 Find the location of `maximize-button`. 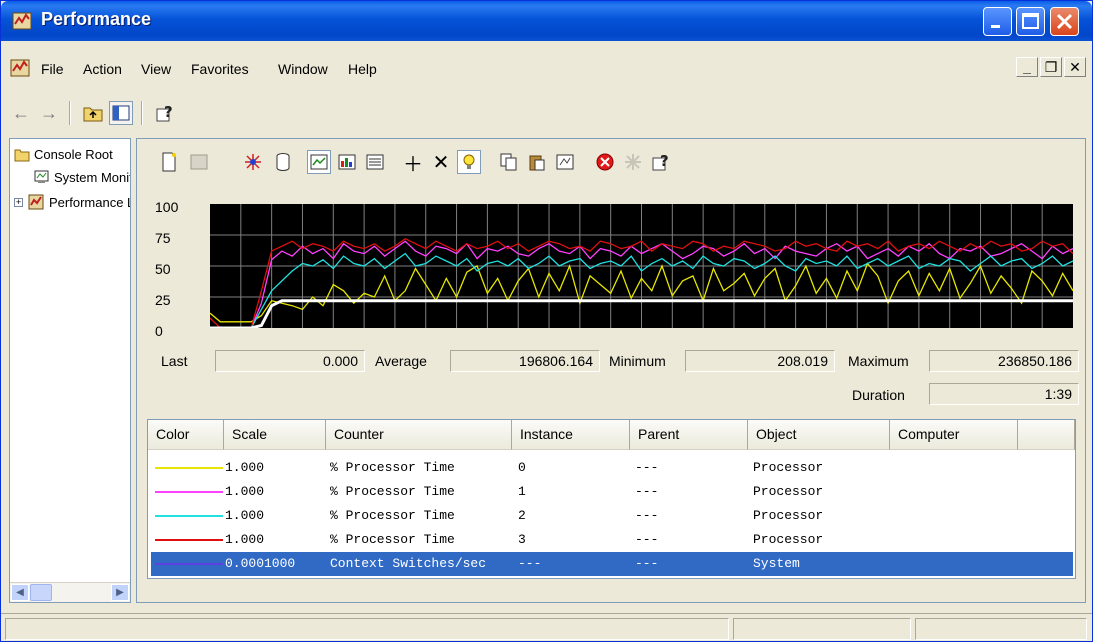

maximize-button is located at coordinates (1030, 21).